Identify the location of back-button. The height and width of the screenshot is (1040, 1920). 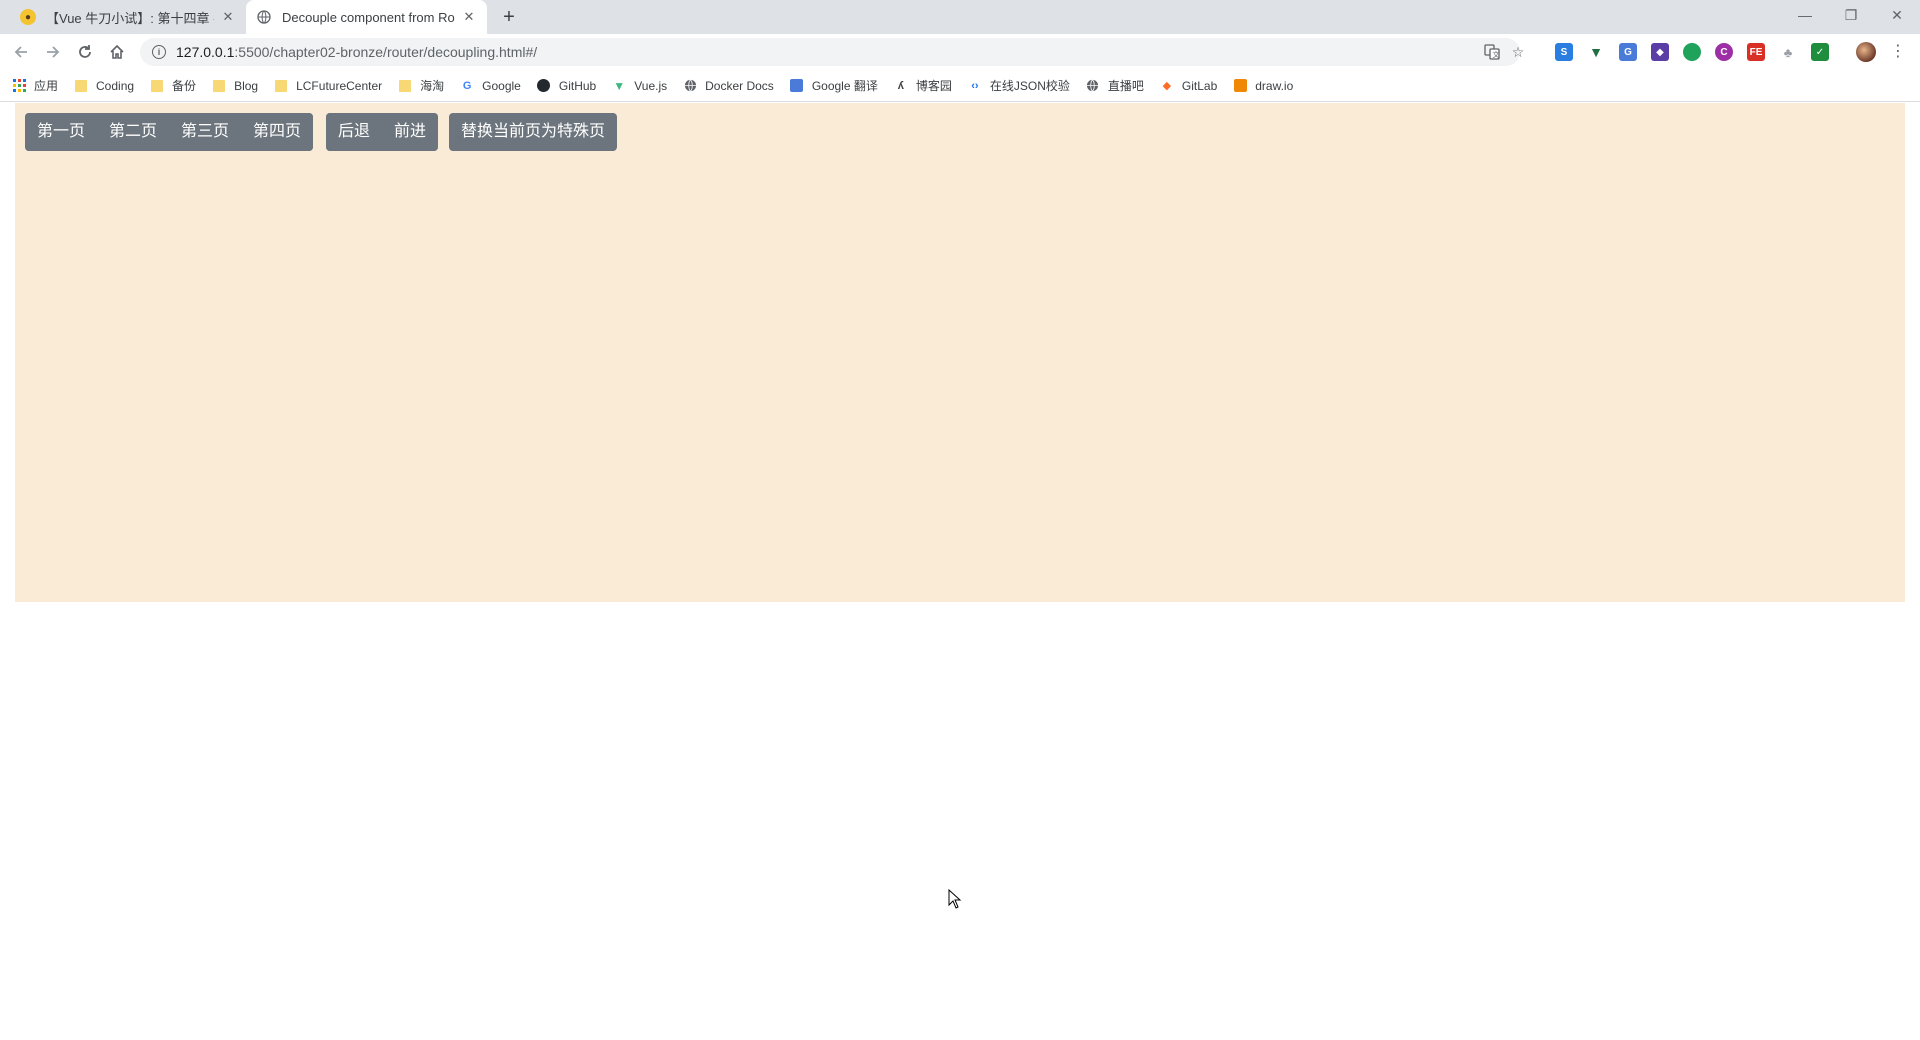
(21, 52).